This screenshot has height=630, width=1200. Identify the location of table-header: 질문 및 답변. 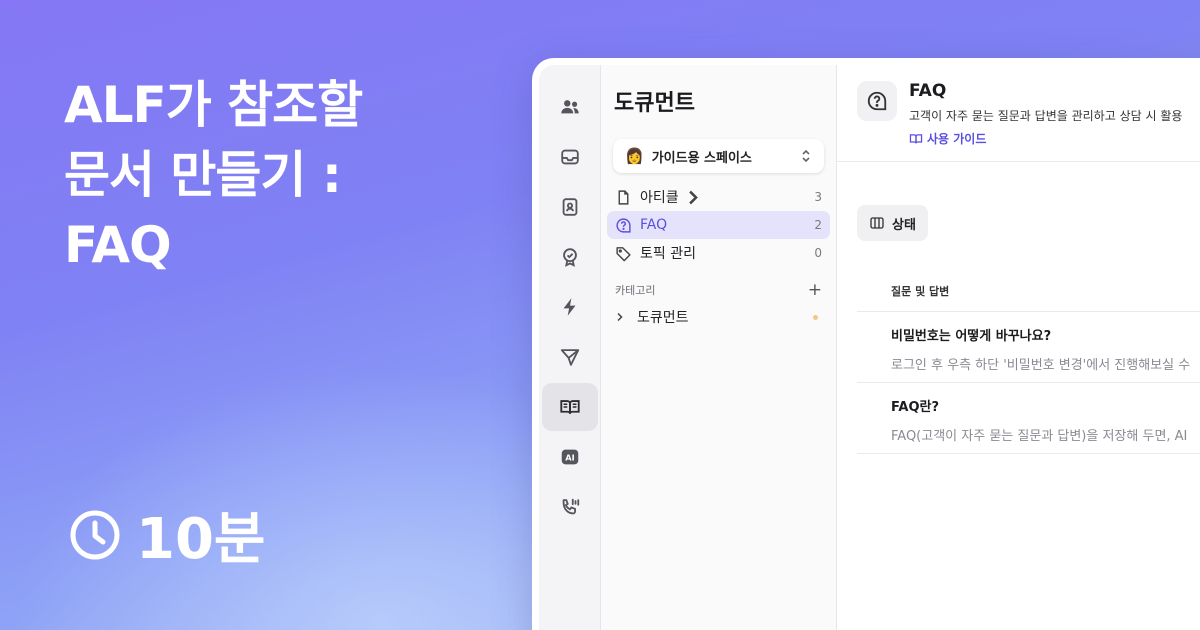
(1028, 291).